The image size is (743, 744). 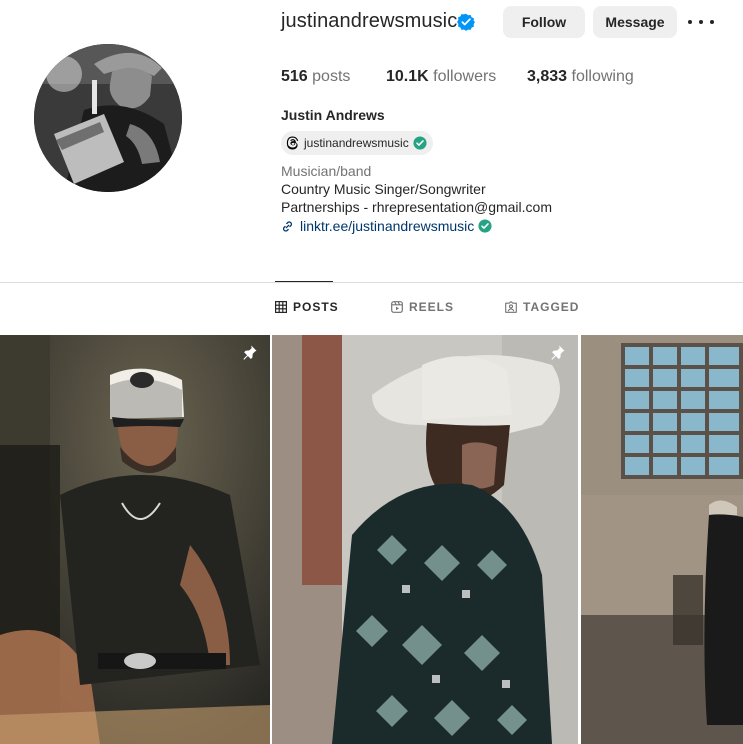 What do you see at coordinates (371, 282) in the screenshot?
I see `tabs-divider` at bounding box center [371, 282].